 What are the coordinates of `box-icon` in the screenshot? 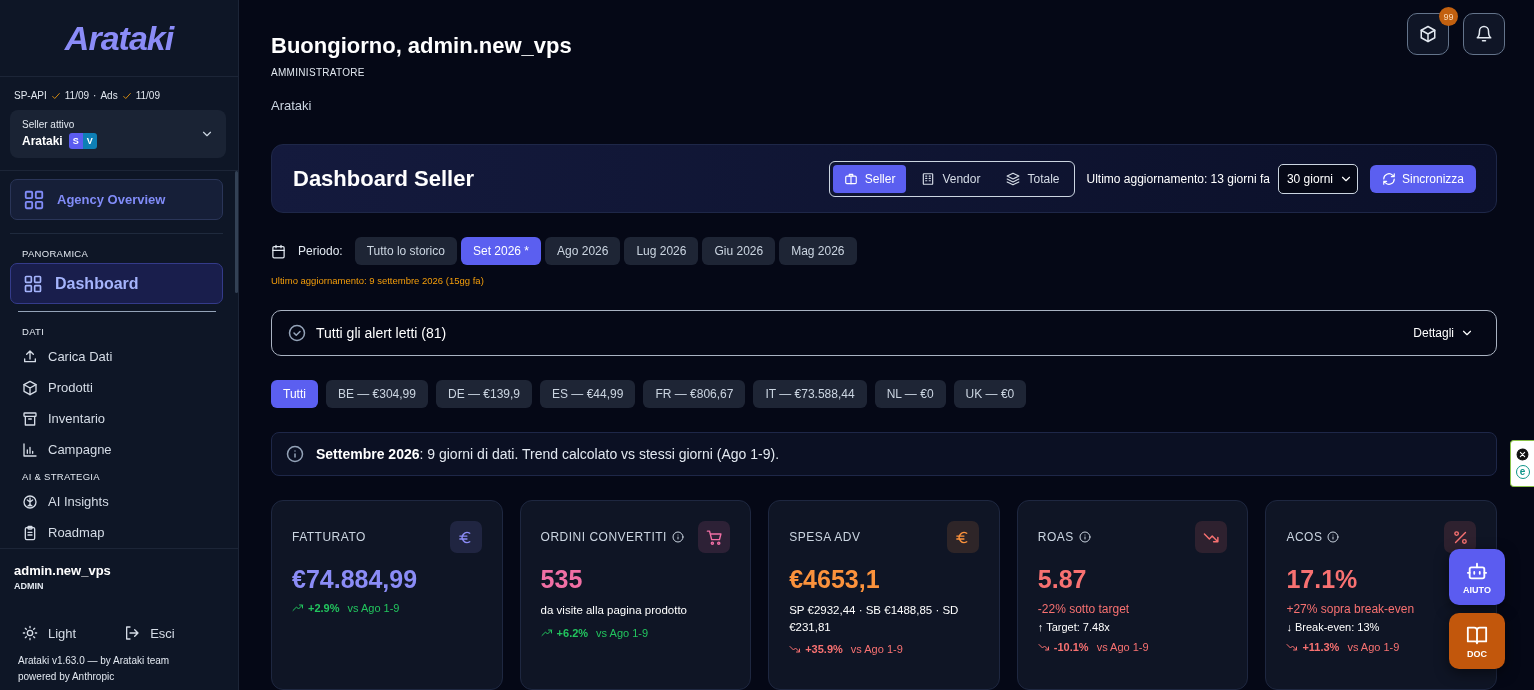 It's located at (30, 387).